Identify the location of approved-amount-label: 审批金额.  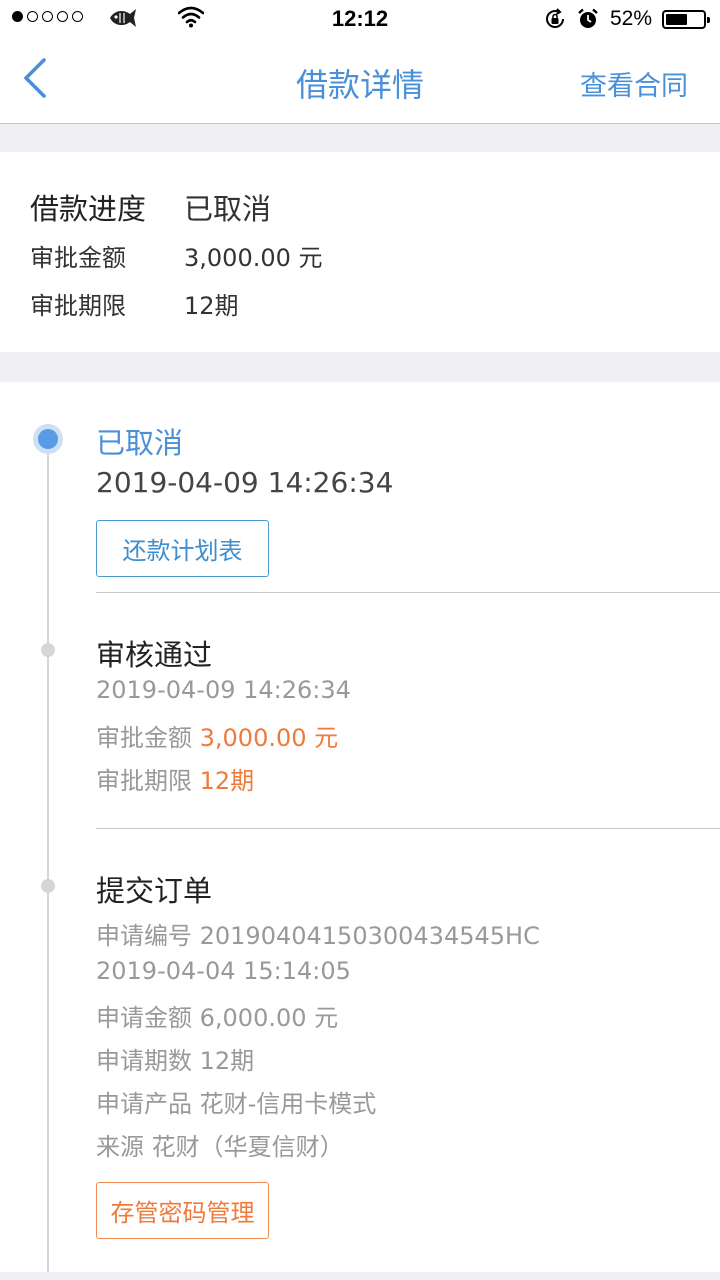
(78, 258).